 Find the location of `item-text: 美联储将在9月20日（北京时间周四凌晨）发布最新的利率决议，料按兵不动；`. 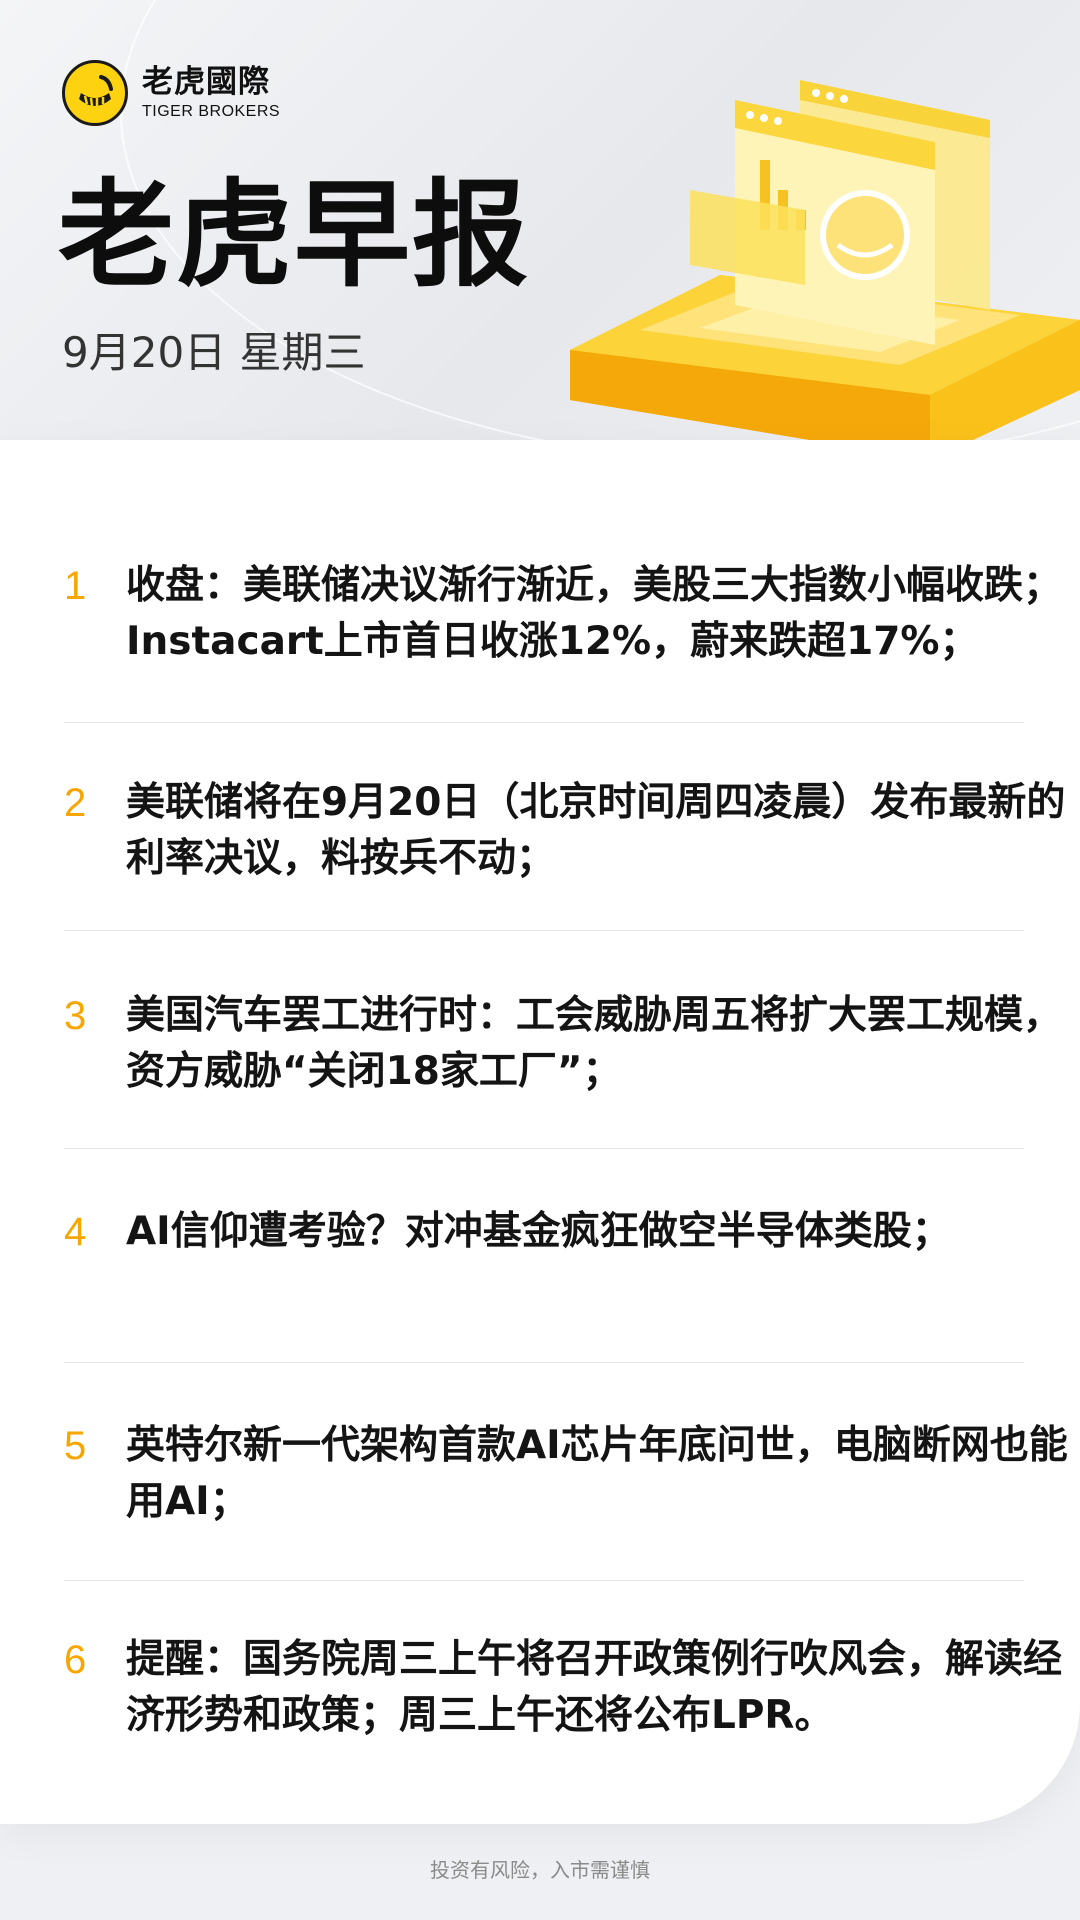

item-text: 美联储将在9月20日（北京时间周四凌晨）发布最新的利率决议，料按兵不动； is located at coordinates (596, 830).